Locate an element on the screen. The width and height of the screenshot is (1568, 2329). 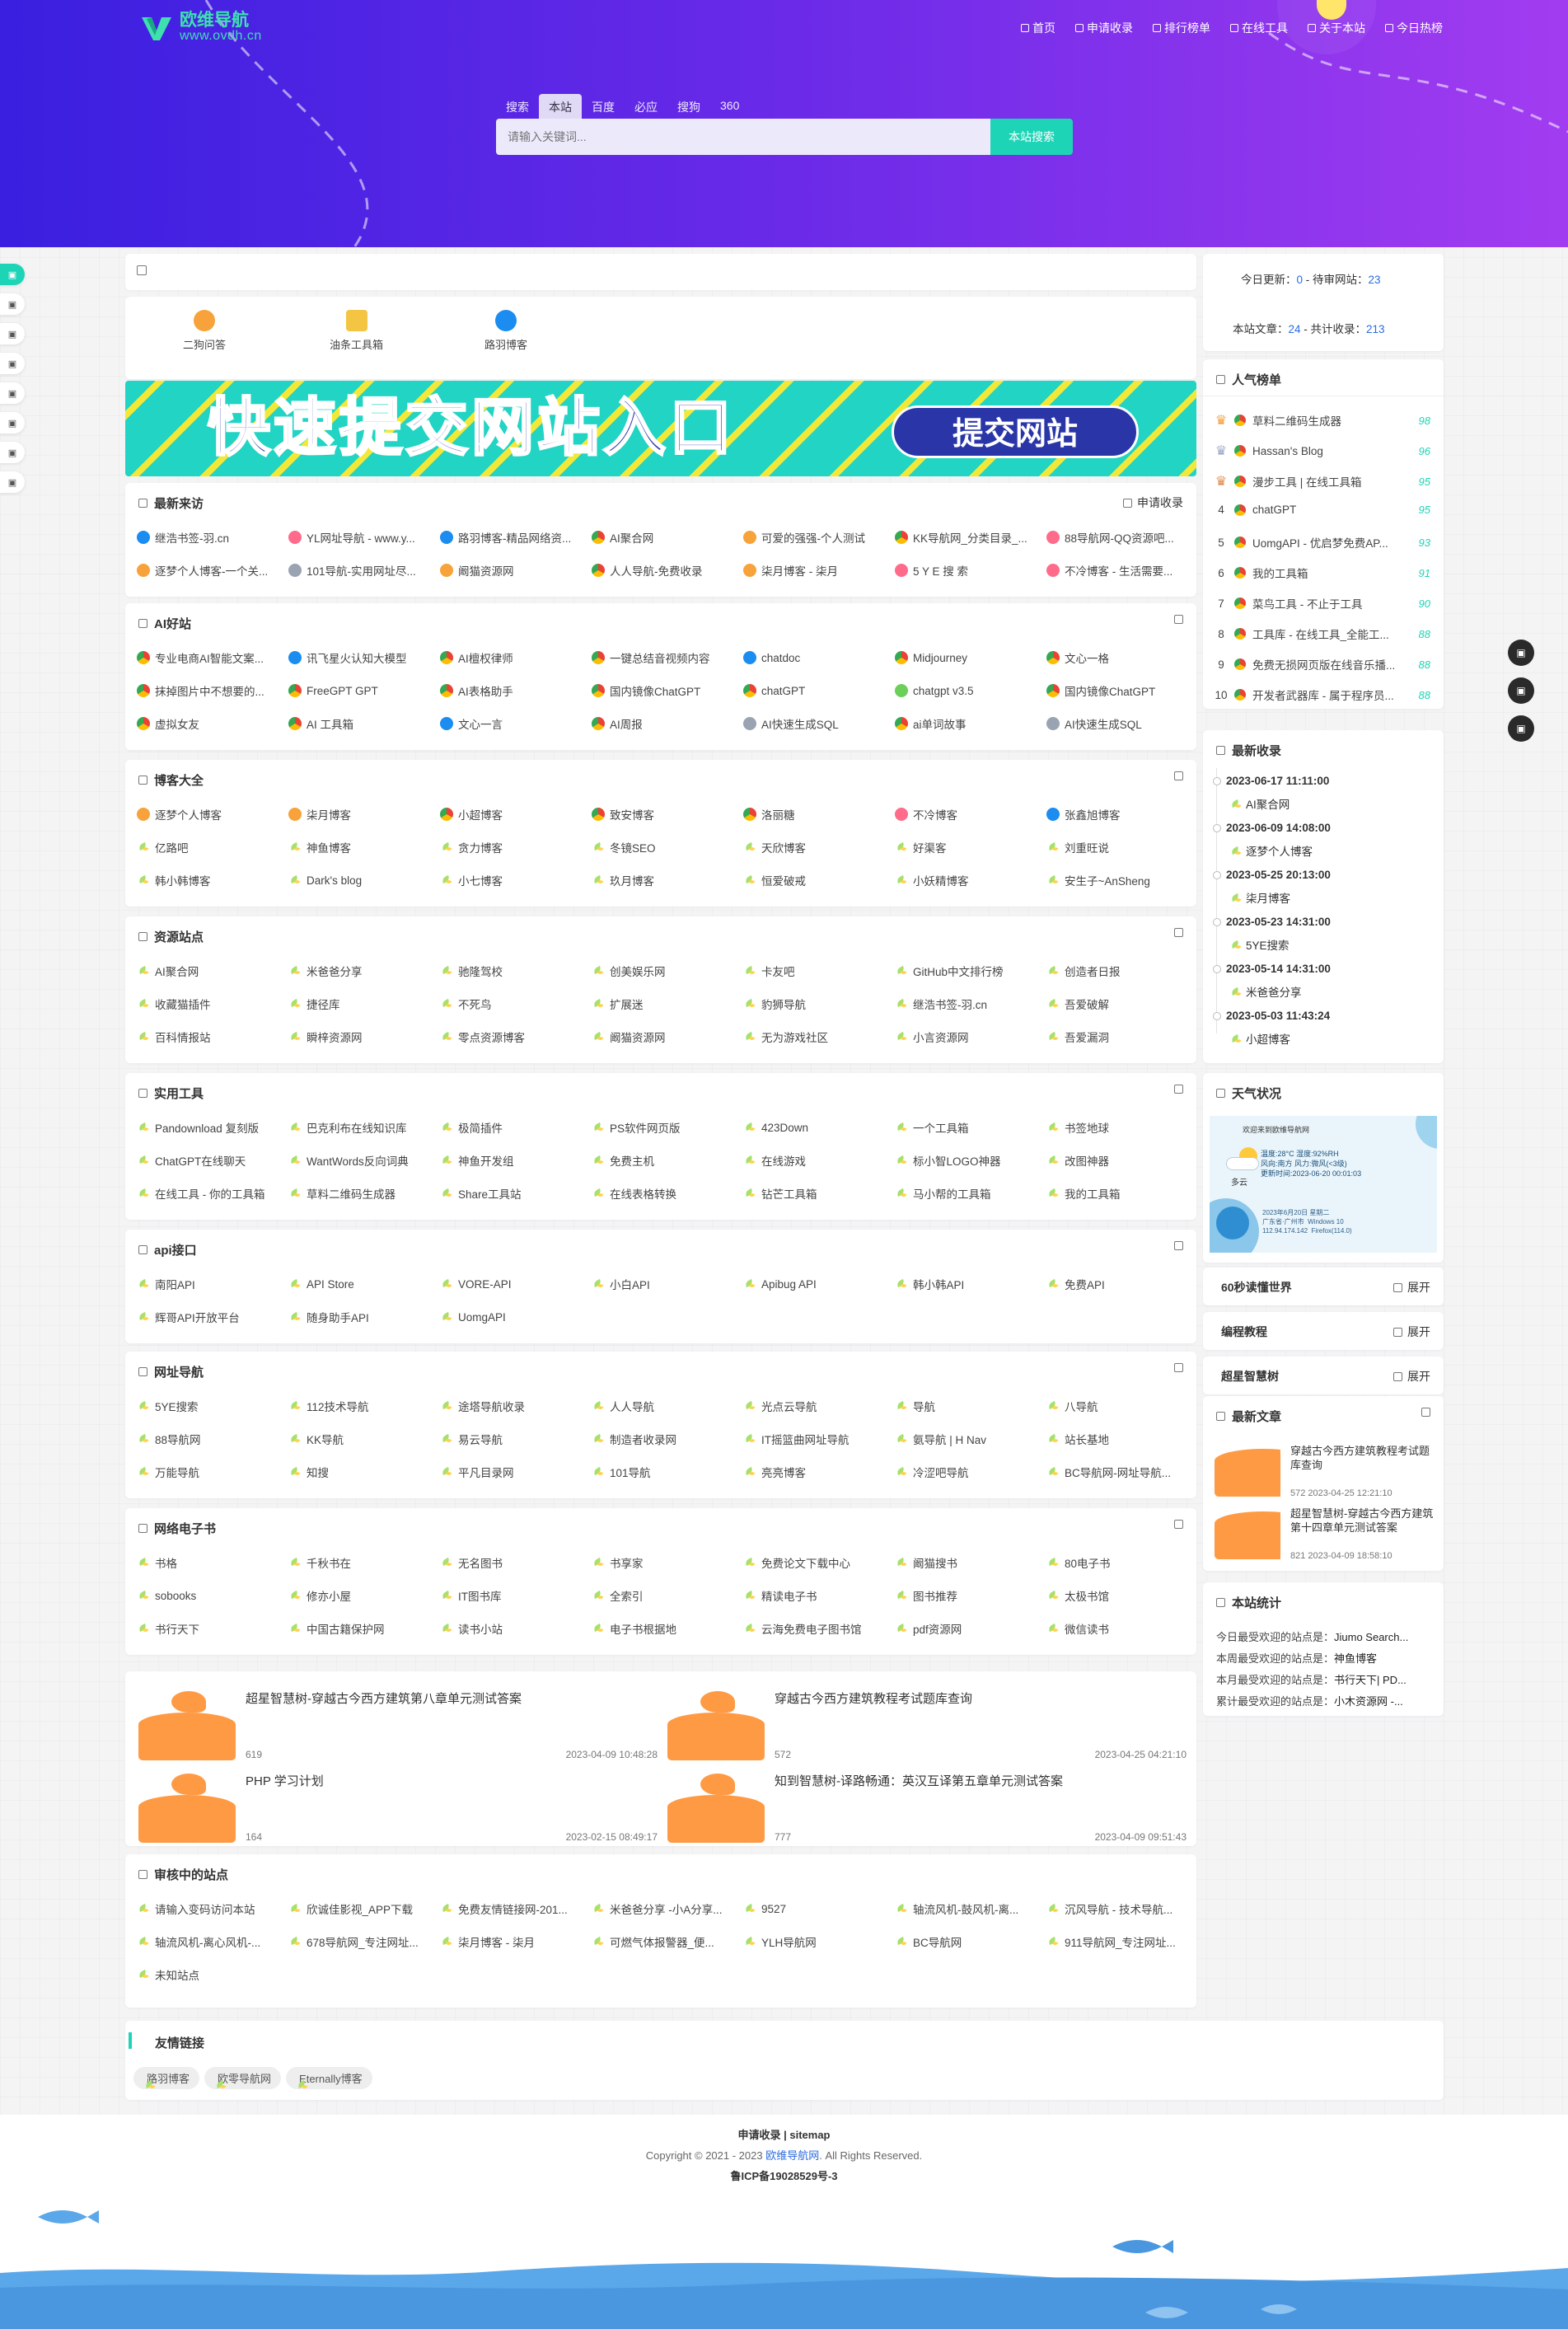
site-link: 草料二维码生成器 is located at coordinates (364, 1193).